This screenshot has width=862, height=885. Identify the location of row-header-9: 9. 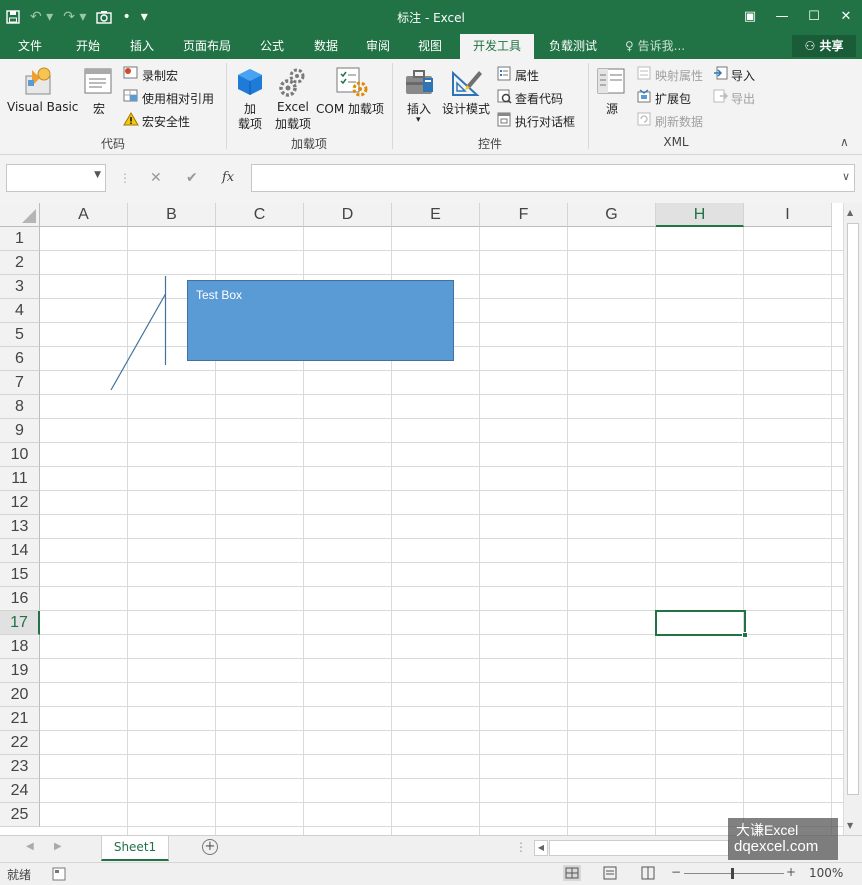
(20, 431).